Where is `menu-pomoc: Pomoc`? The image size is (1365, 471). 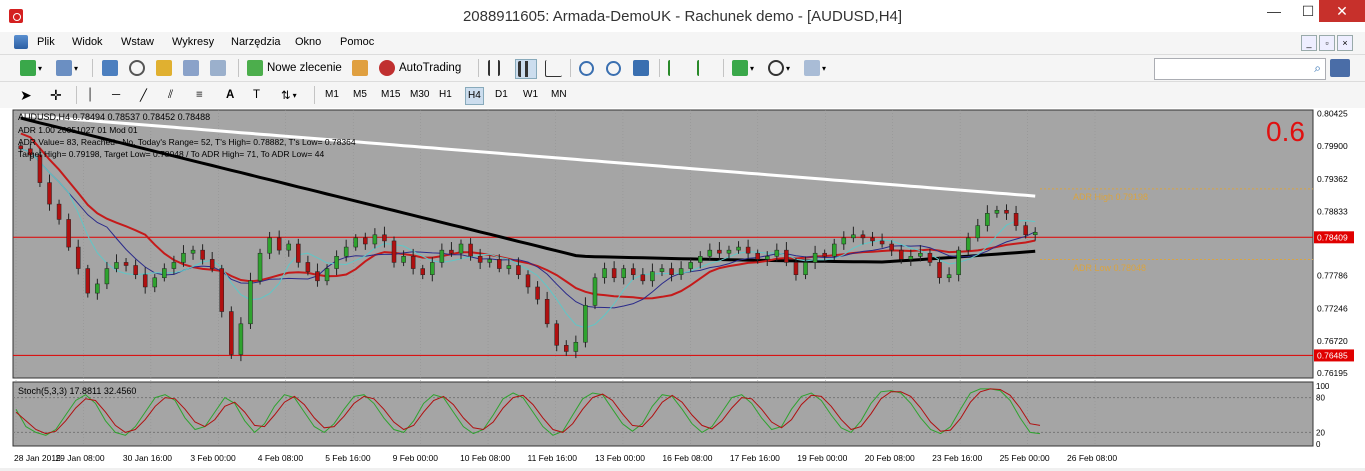
menu-pomoc: Pomoc is located at coordinates (357, 42).